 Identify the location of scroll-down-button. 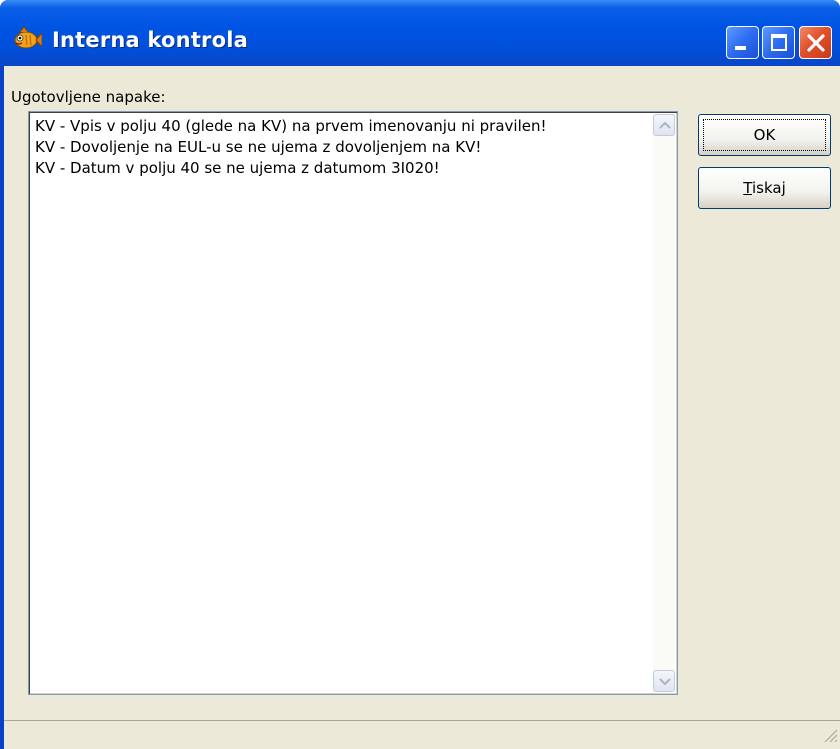
(664, 681).